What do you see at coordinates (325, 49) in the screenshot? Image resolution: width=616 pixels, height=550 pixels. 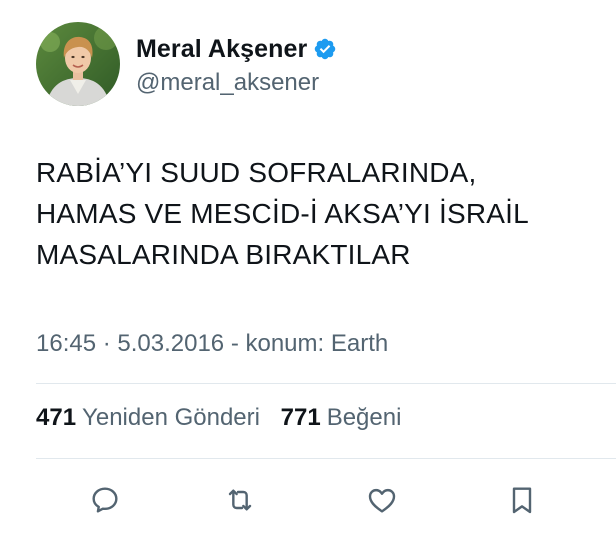 I see `verified-badge-icon` at bounding box center [325, 49].